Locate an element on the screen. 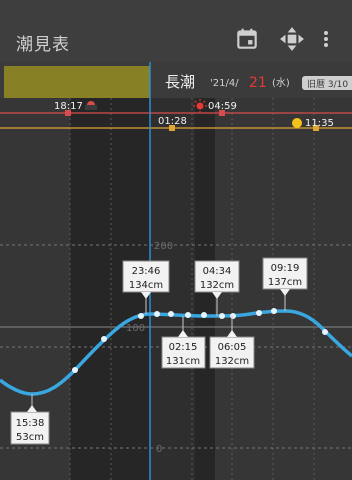 The width and height of the screenshot is (352, 480). tide-label-height: 53cm is located at coordinates (30, 437).